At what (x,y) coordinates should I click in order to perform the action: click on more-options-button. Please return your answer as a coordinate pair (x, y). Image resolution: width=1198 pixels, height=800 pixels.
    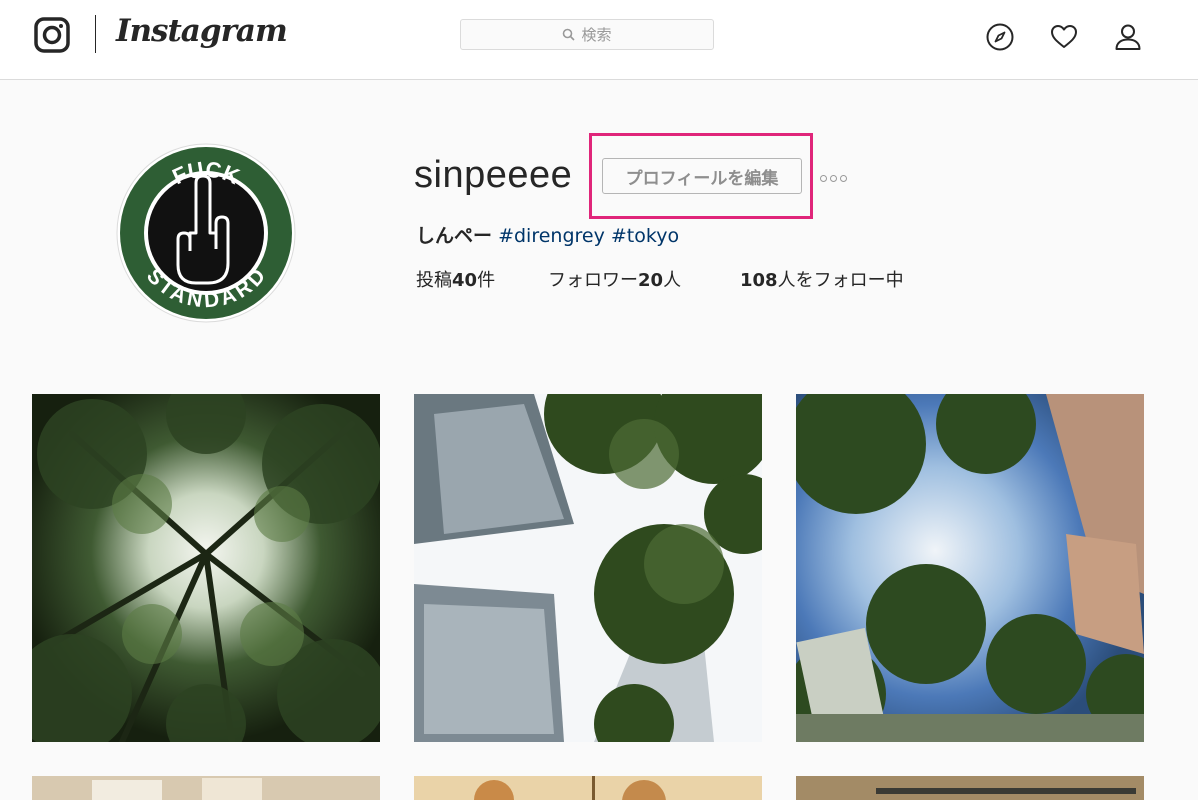
    Looking at the image, I should click on (833, 178).